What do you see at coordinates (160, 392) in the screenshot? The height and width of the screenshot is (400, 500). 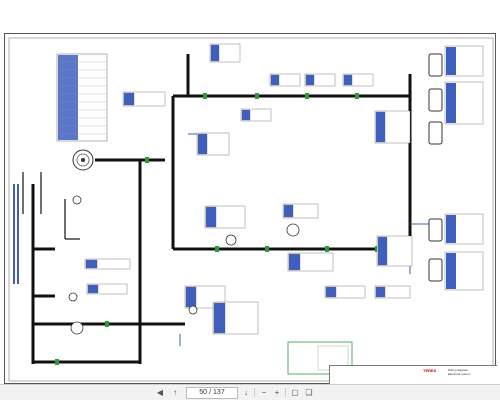 I see `previous-page-icon: ◀` at bounding box center [160, 392].